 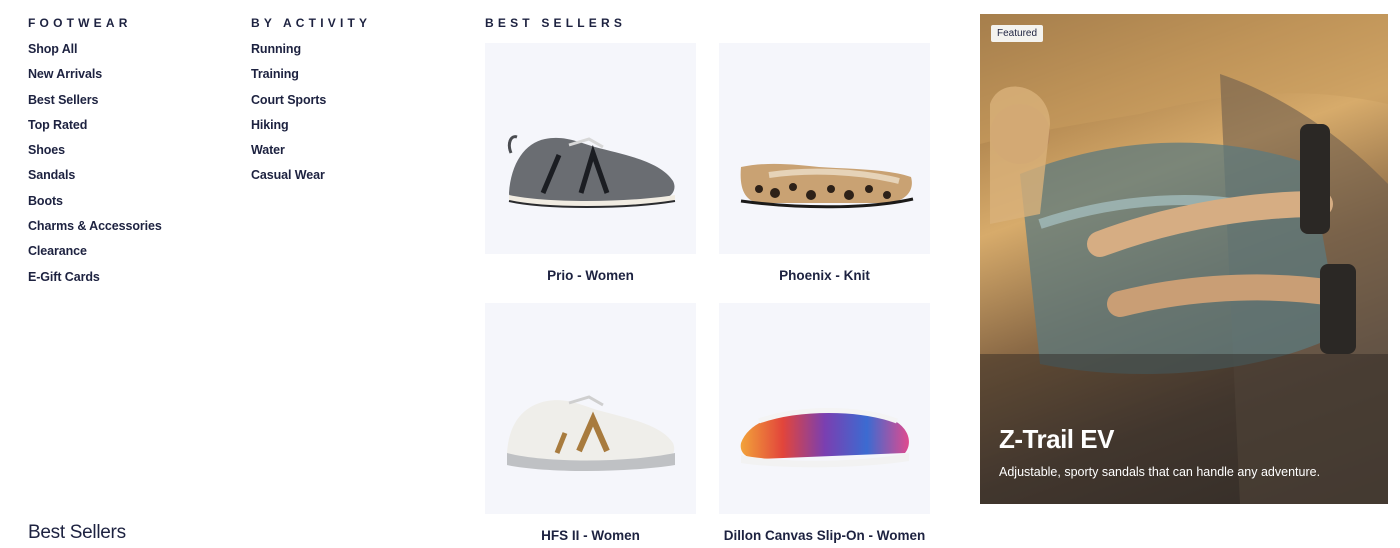 I want to click on product-name: Phoenix - Knit, so click(x=824, y=275).